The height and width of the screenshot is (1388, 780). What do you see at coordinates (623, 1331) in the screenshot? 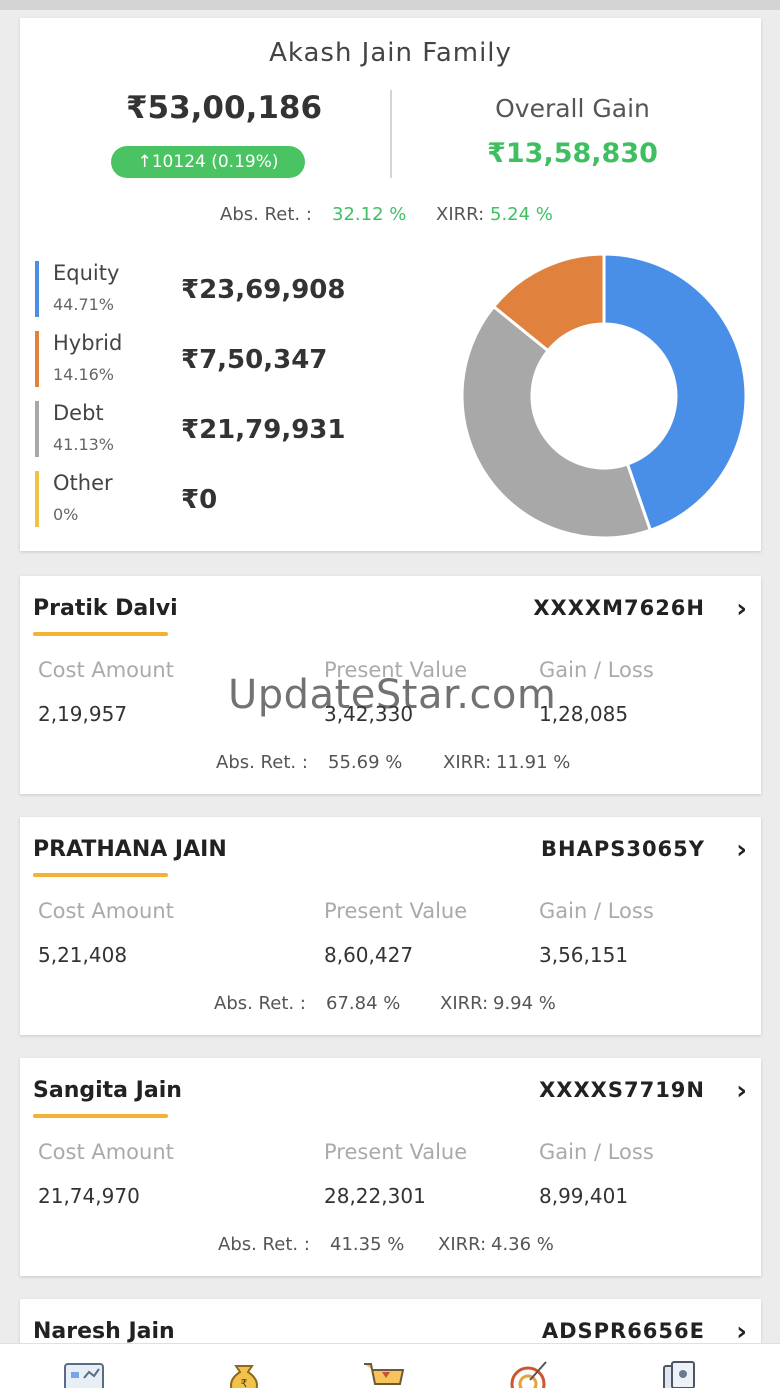
I see `member-pan: ADSPR6656E` at bounding box center [623, 1331].